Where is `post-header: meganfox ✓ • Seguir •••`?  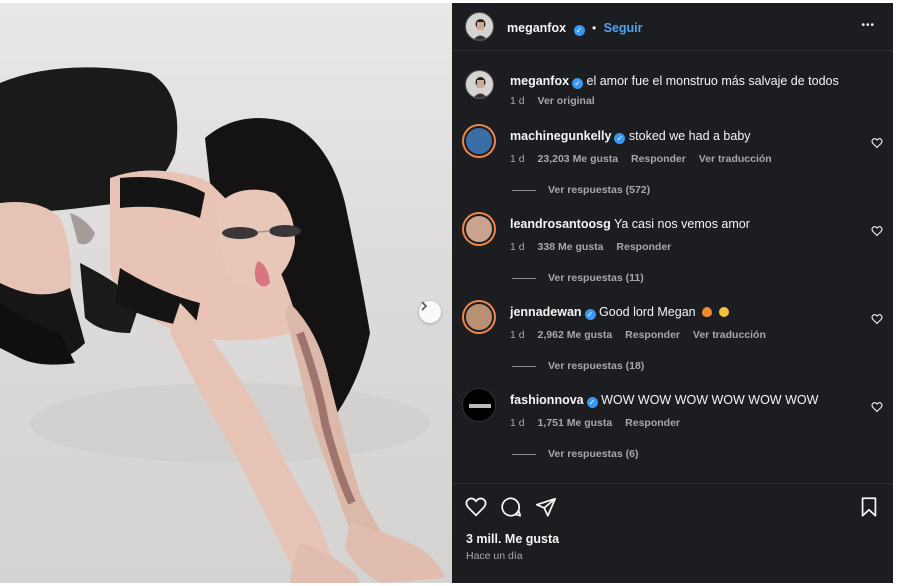 post-header: meganfox ✓ • Seguir ••• is located at coordinates (672, 27).